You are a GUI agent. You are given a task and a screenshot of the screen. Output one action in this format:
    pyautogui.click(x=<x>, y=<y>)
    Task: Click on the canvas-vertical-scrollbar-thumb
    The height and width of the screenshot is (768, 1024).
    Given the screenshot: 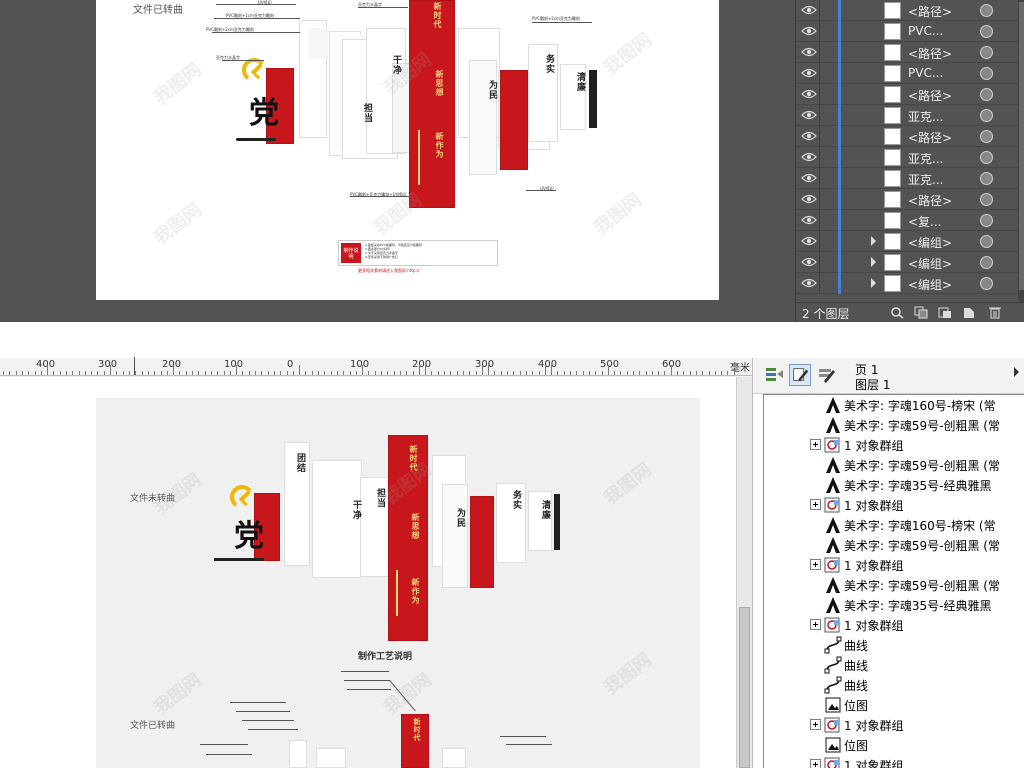 What is the action you would take?
    pyautogui.click(x=744, y=687)
    